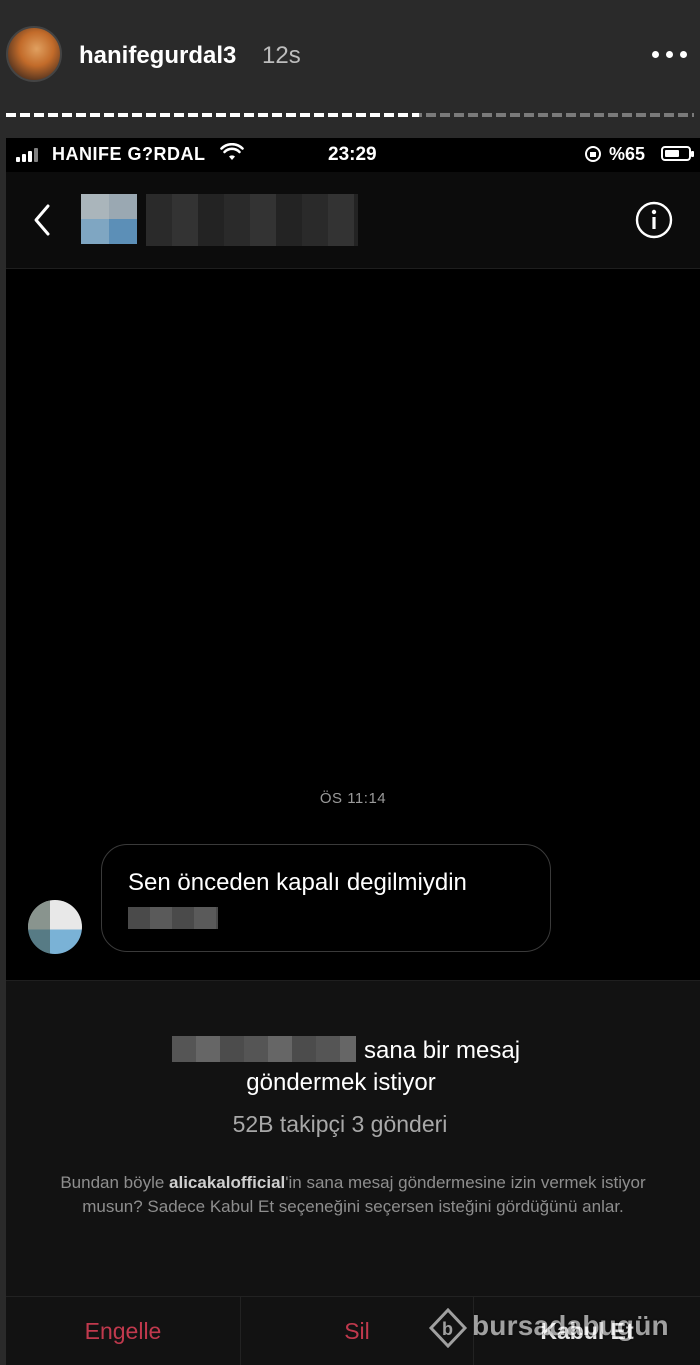 This screenshot has height=1365, width=700. What do you see at coordinates (232, 151) in the screenshot?
I see `wifi-icon` at bounding box center [232, 151].